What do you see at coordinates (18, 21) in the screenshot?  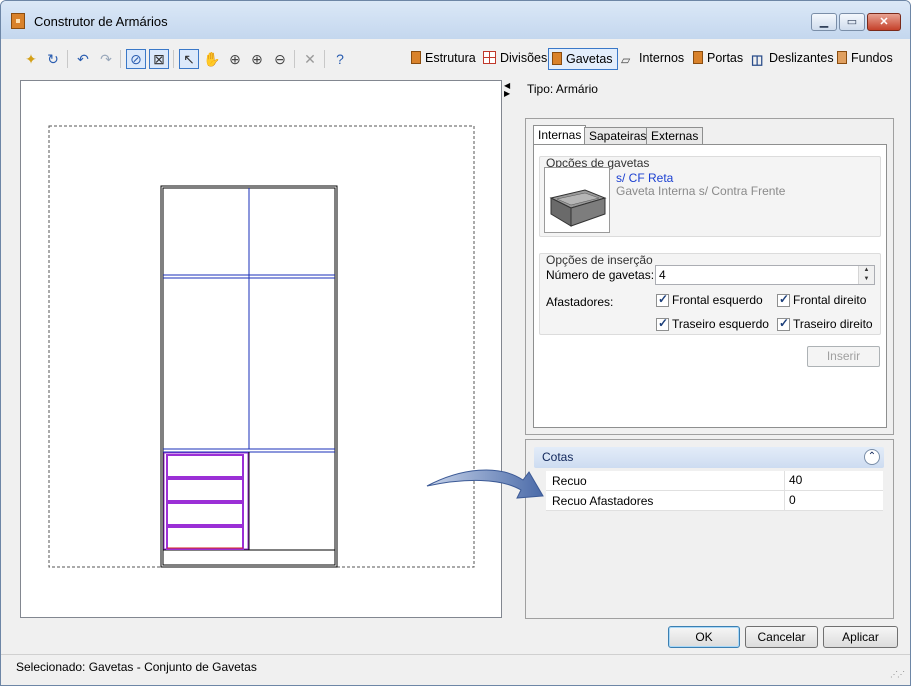 I see `cabinet-app-icon` at bounding box center [18, 21].